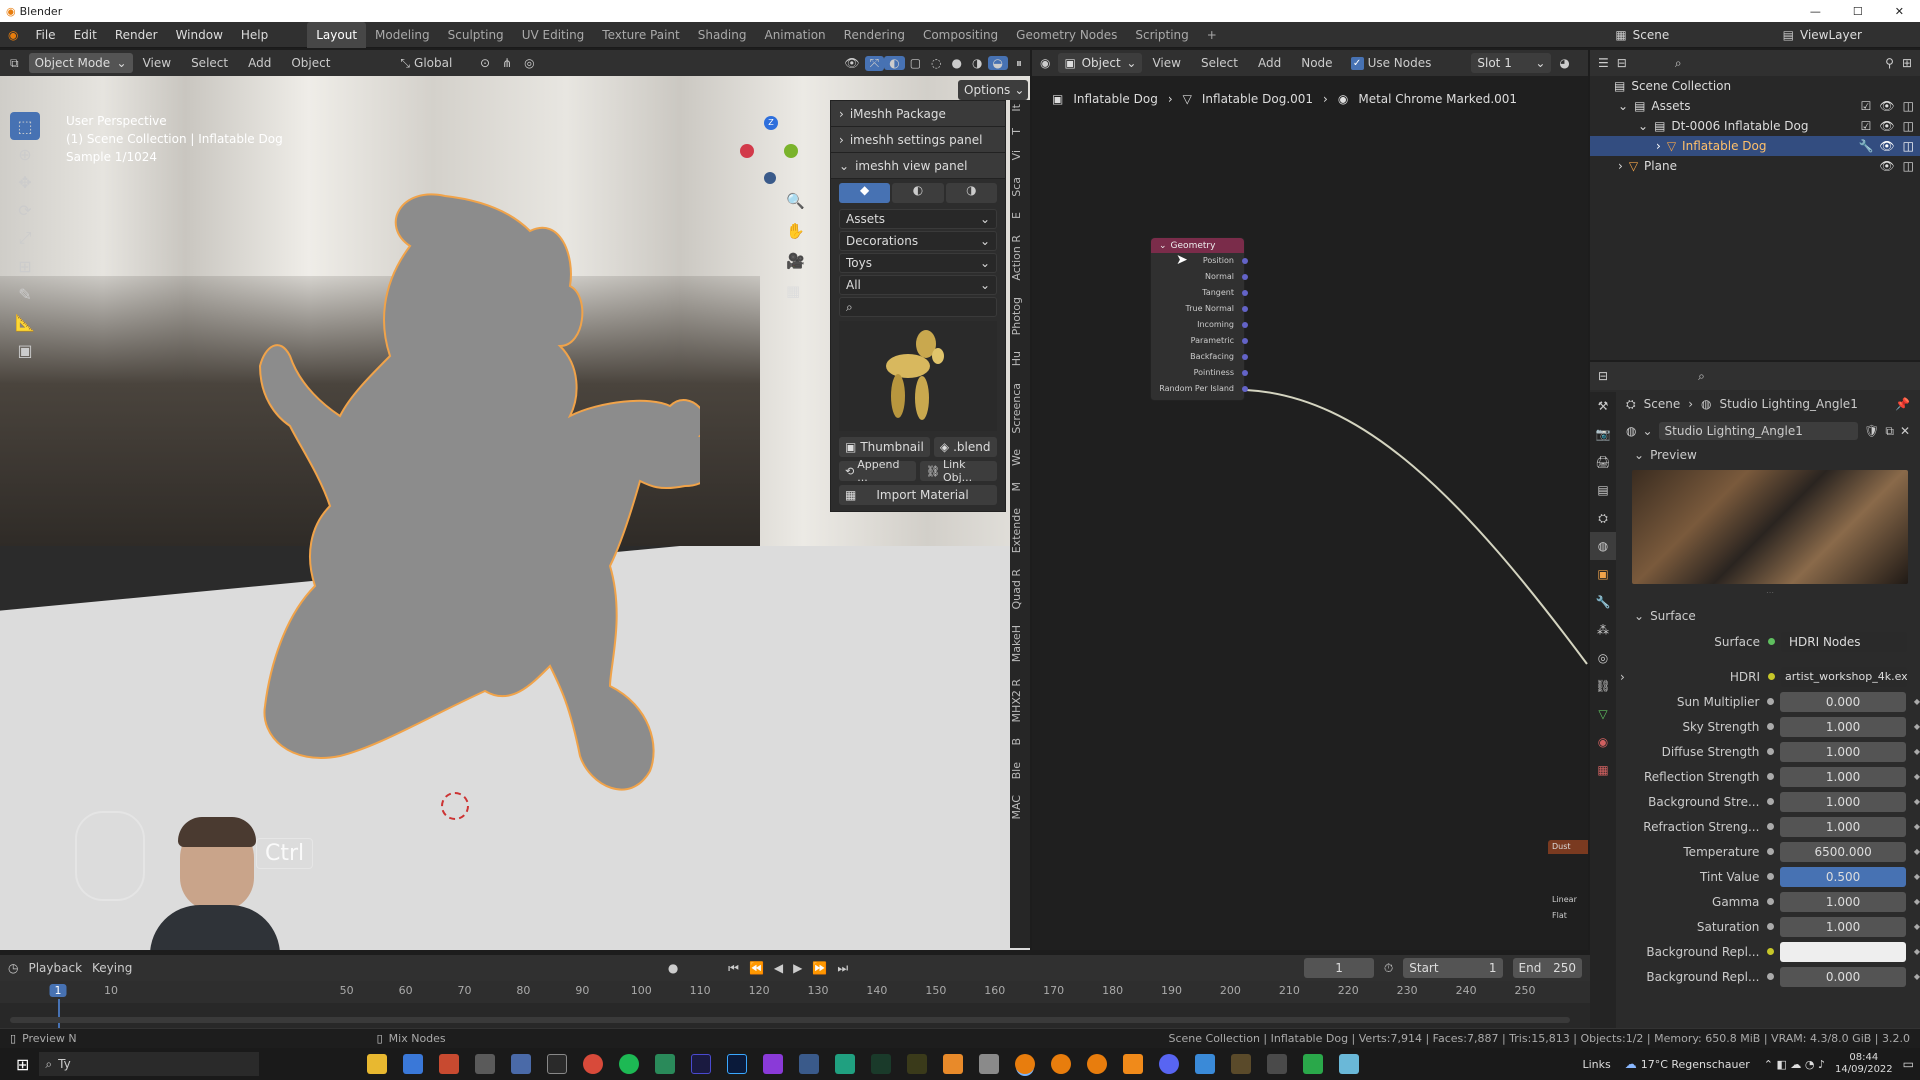  Describe the element at coordinates (476, 35) in the screenshot. I see `tab-sculpting: Sculpting` at that location.